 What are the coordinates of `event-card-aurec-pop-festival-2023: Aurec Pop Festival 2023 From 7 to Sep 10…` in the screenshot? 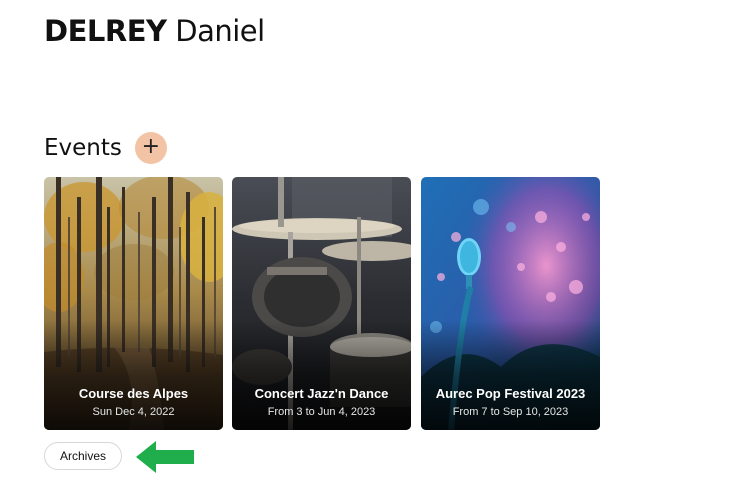 It's located at (510, 303).